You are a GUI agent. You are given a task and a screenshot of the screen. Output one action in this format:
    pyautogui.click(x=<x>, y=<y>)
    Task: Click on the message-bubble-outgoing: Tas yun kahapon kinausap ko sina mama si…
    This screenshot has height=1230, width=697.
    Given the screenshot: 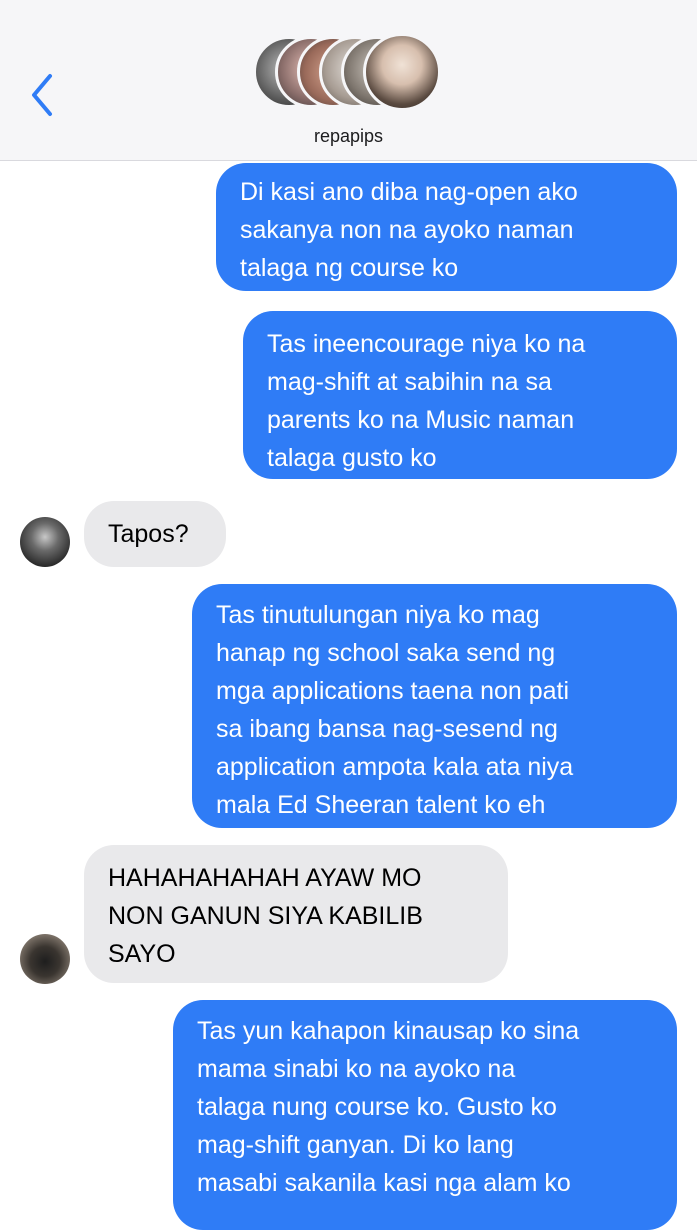 What is the action you would take?
    pyautogui.click(x=425, y=1115)
    